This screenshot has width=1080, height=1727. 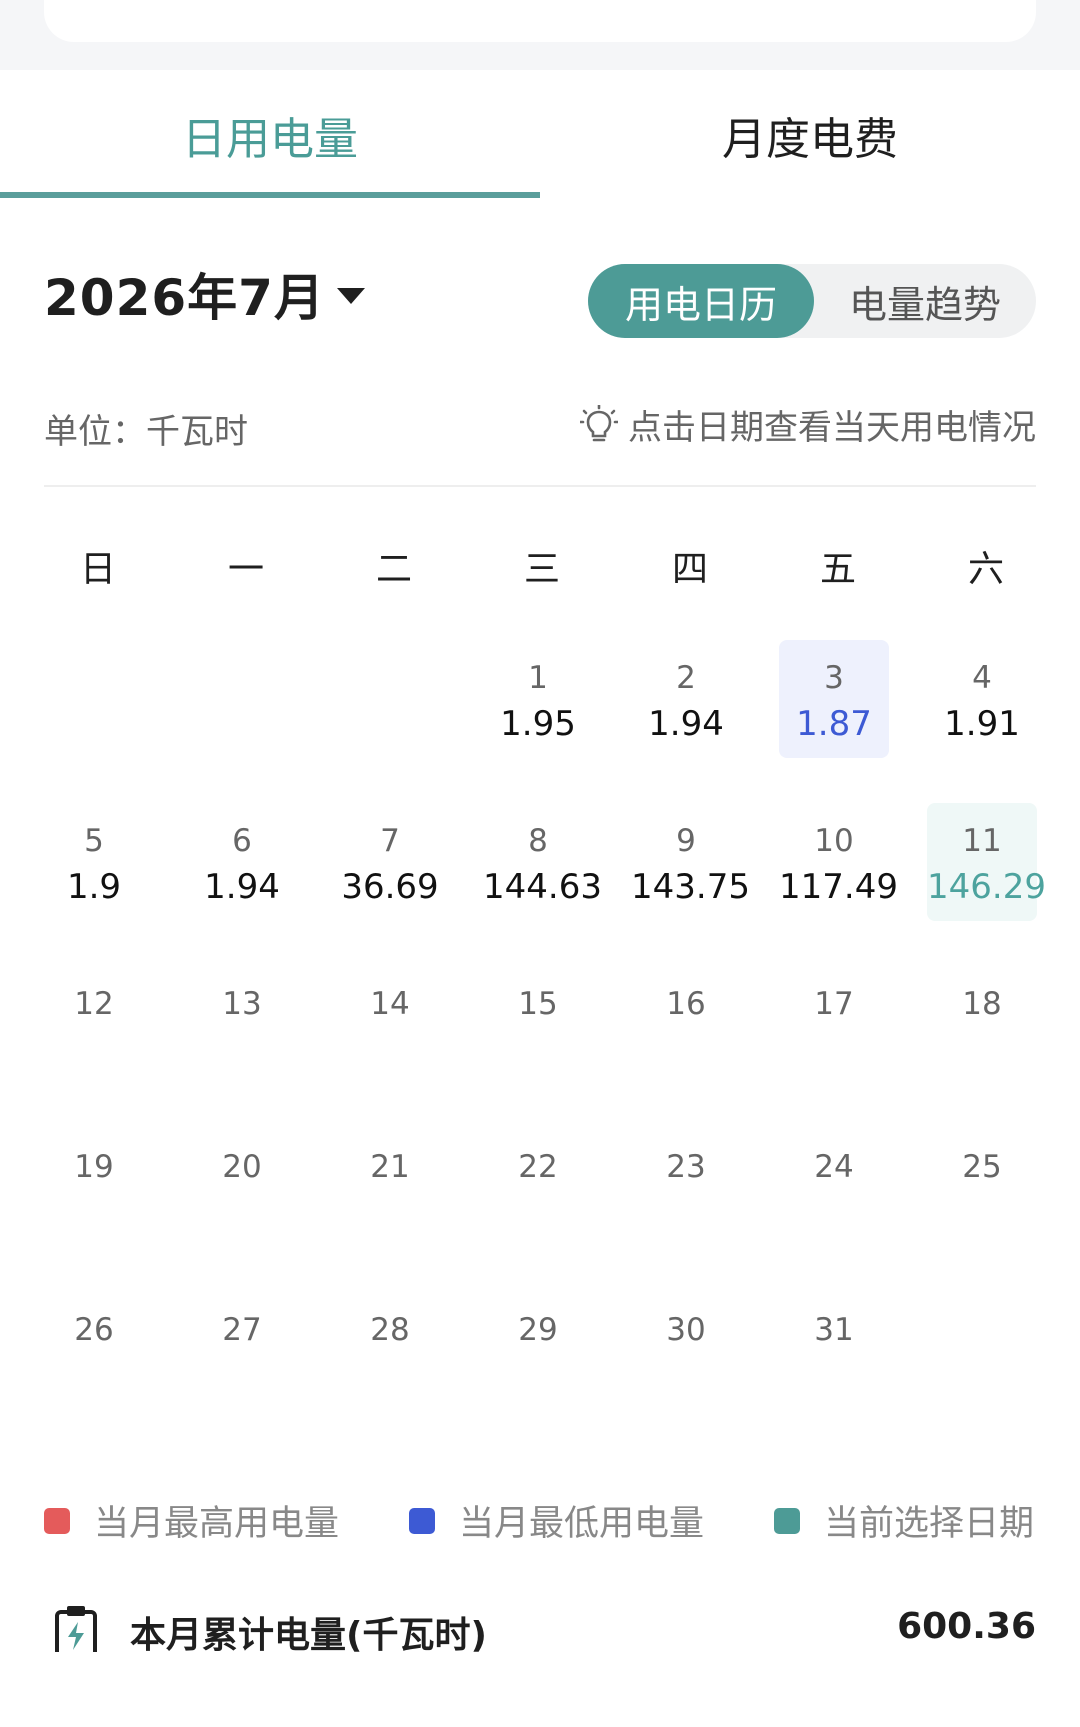 What do you see at coordinates (838, 862) in the screenshot?
I see `calendar-day-10: 10 117.49` at bounding box center [838, 862].